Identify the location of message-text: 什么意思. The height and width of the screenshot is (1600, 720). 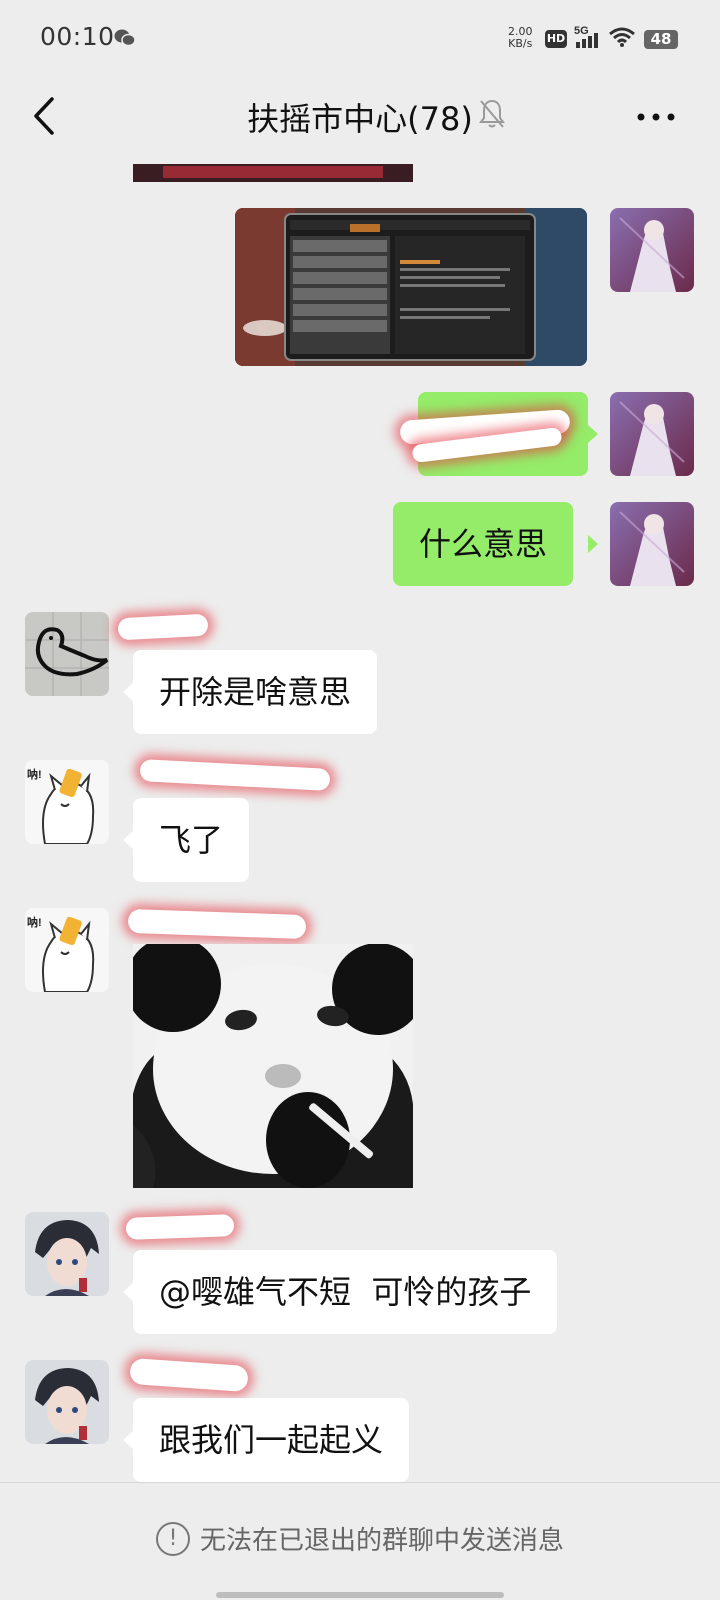
(483, 544).